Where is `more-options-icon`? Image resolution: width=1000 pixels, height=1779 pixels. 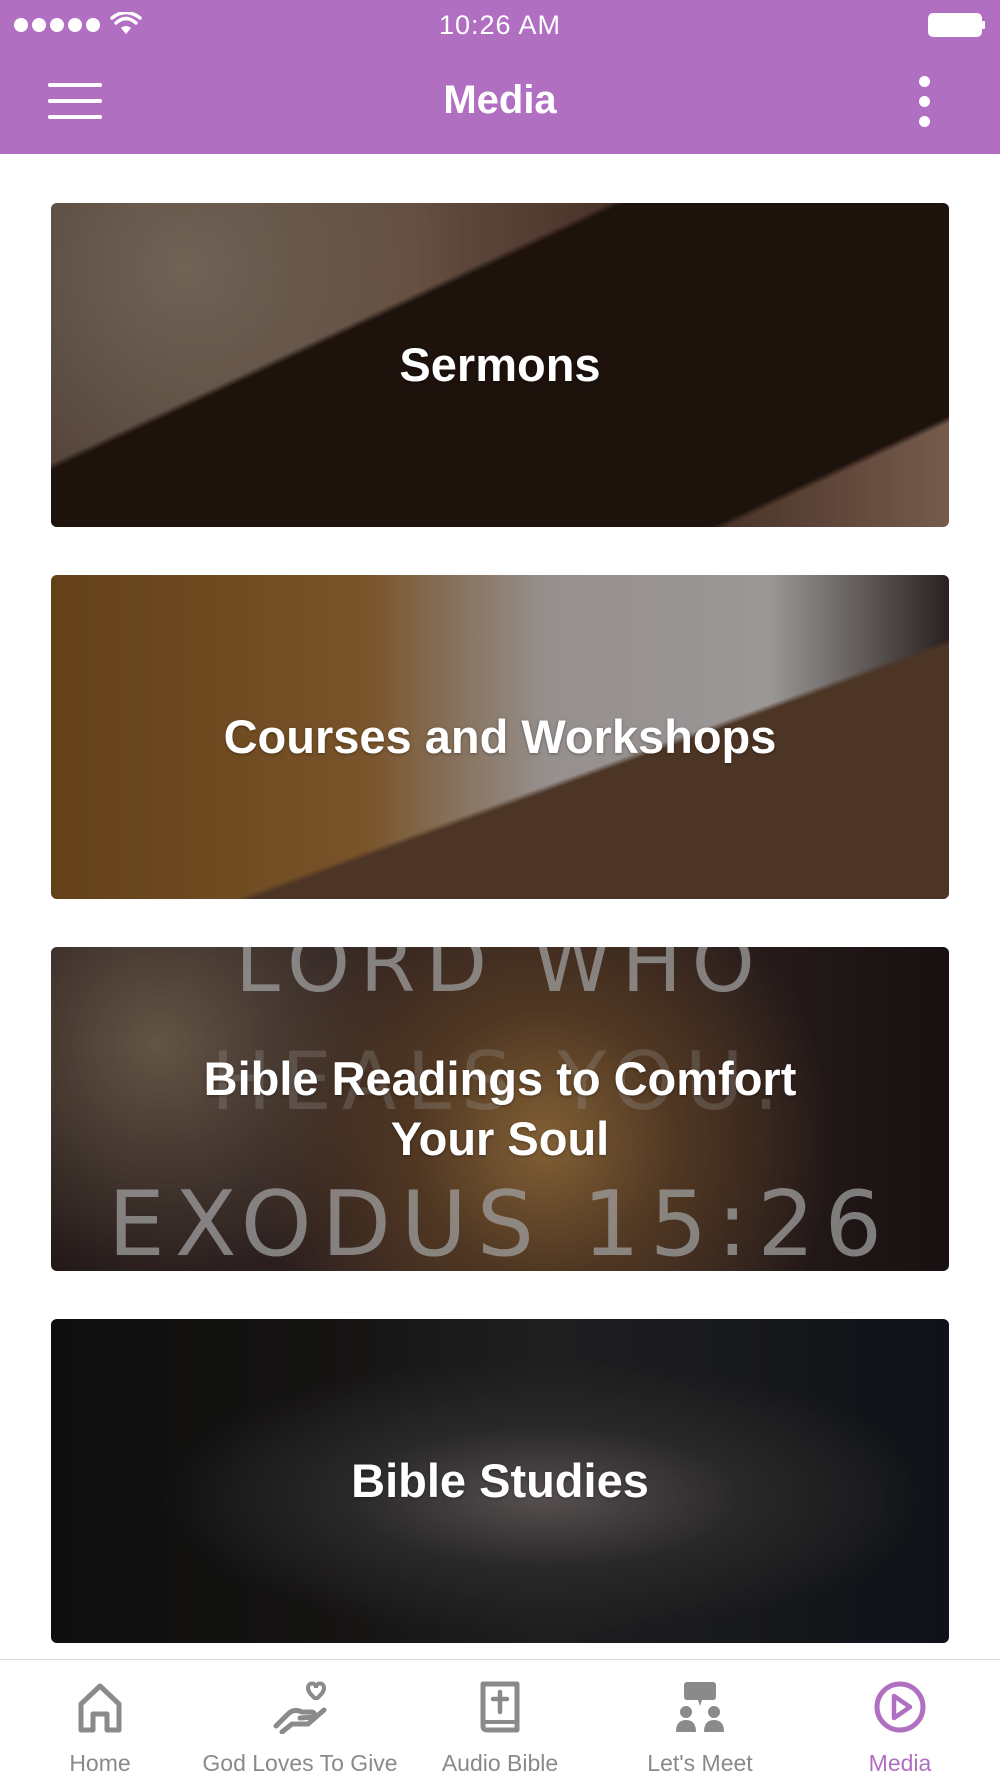 more-options-icon is located at coordinates (925, 102).